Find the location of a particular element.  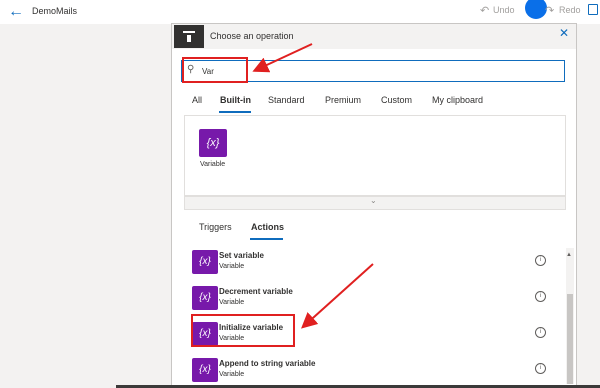

annotation-arrows is located at coordinates (313, 186).